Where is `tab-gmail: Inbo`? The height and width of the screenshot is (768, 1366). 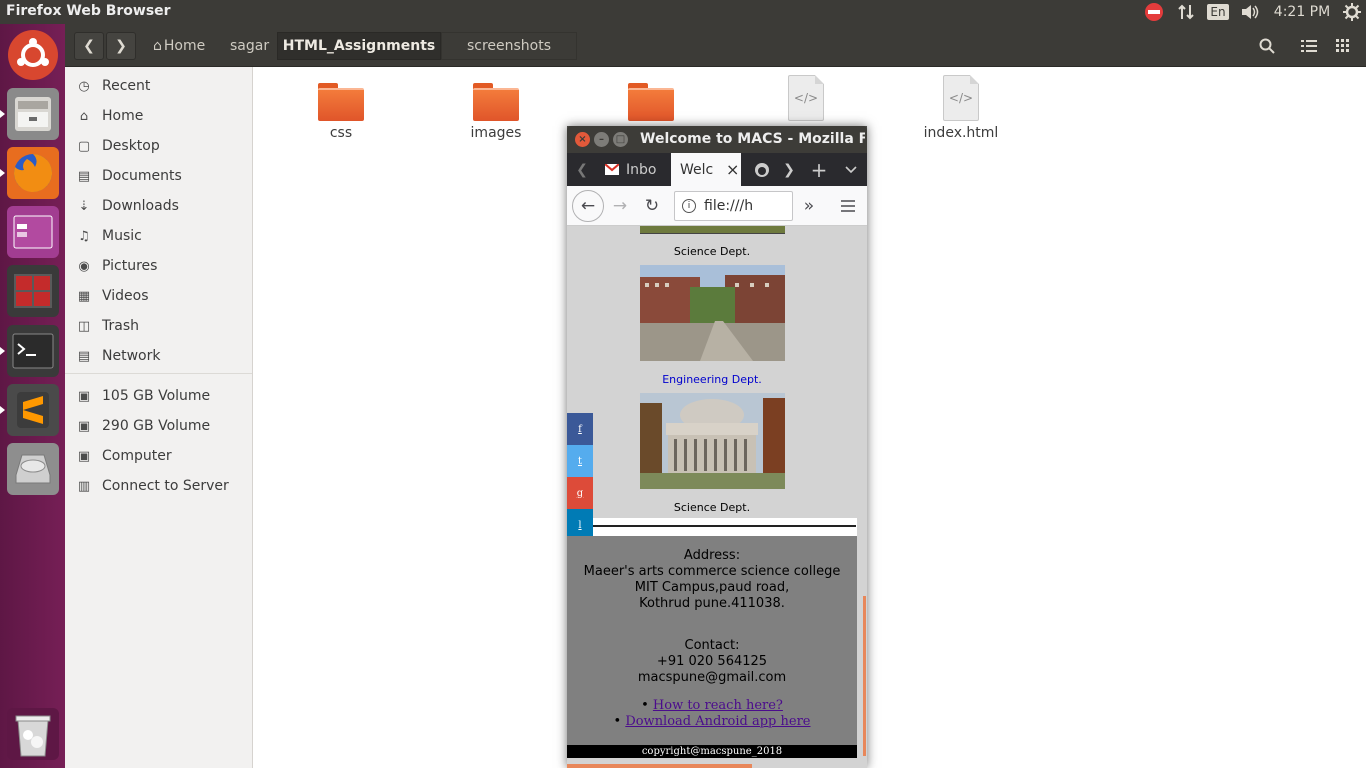 tab-gmail: Inbo is located at coordinates (633, 169).